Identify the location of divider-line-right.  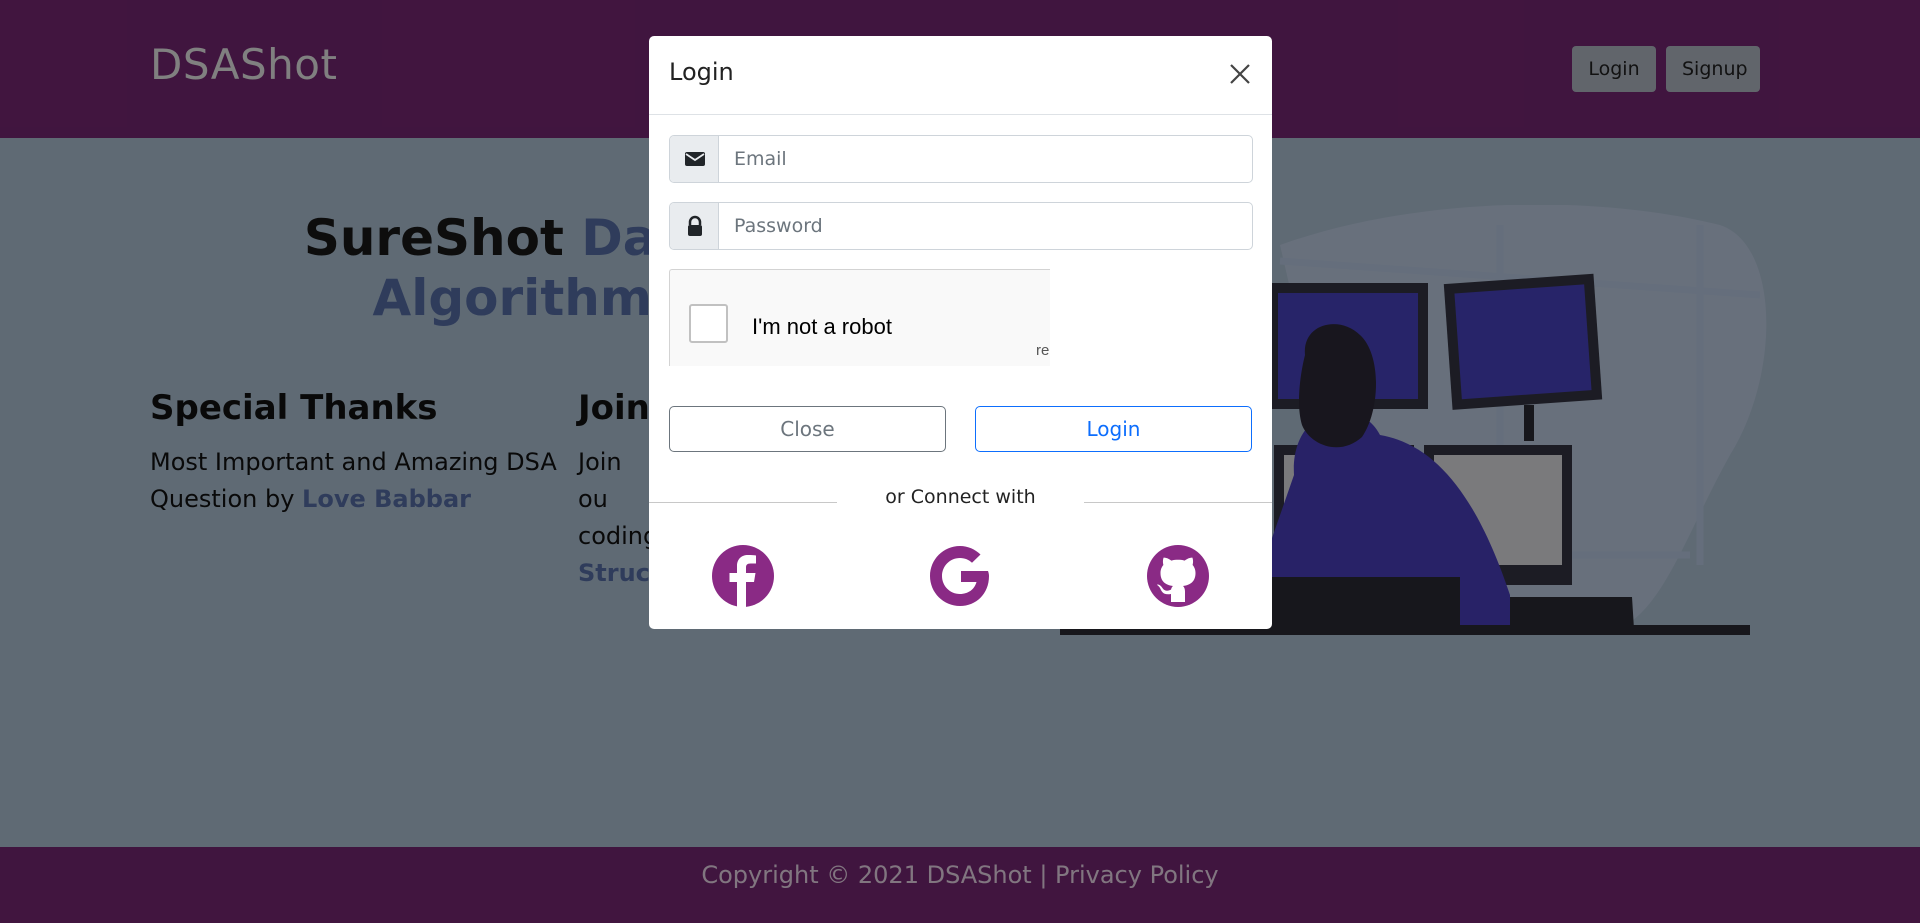
(1178, 502).